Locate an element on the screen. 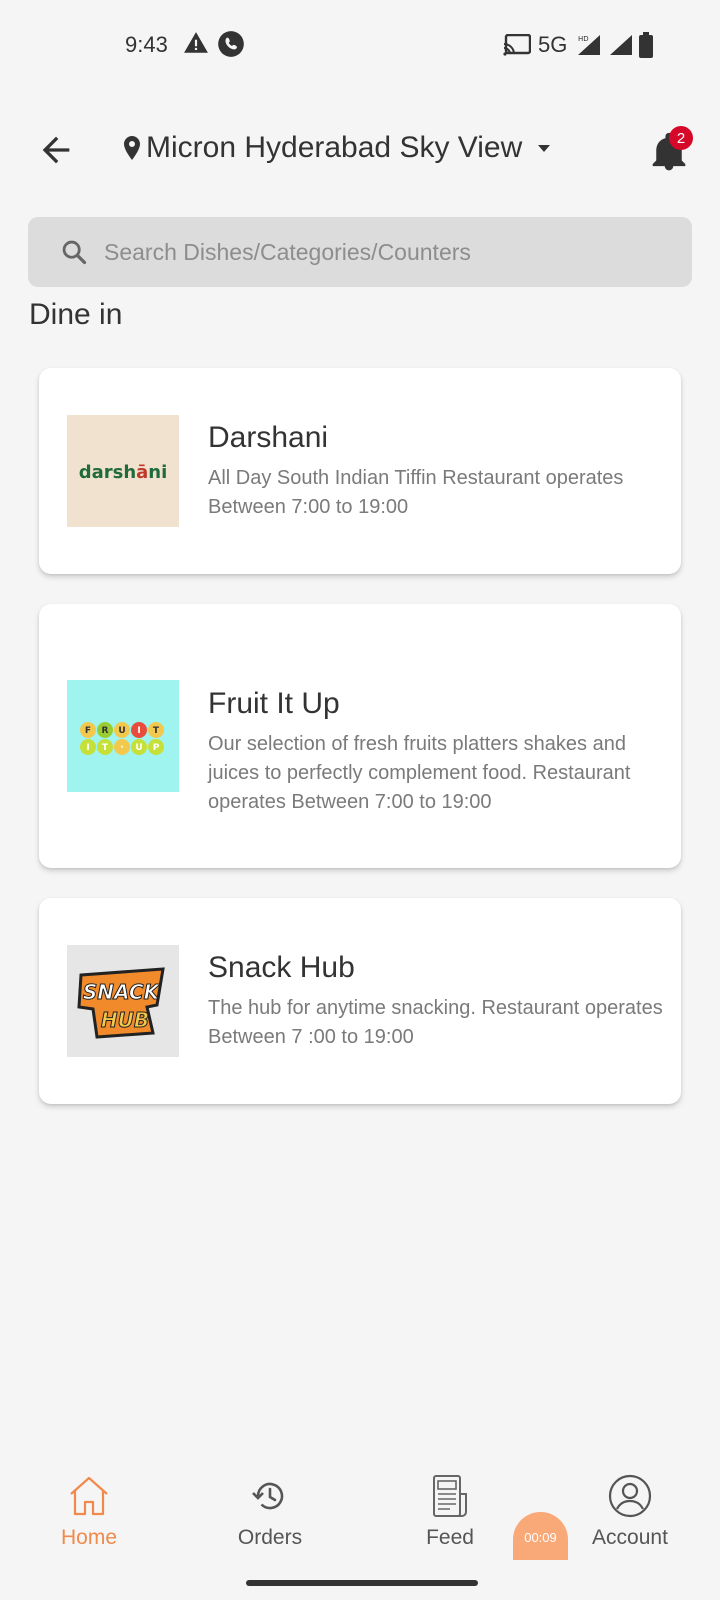  svg-text: F is located at coordinates (88, 731).